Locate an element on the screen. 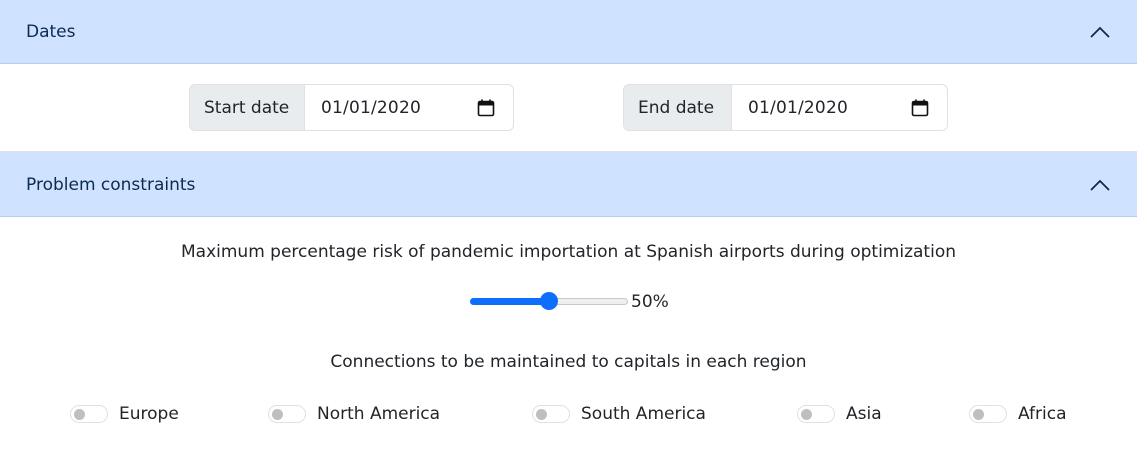  end-date-input: 01/01/2020 is located at coordinates (840, 107).